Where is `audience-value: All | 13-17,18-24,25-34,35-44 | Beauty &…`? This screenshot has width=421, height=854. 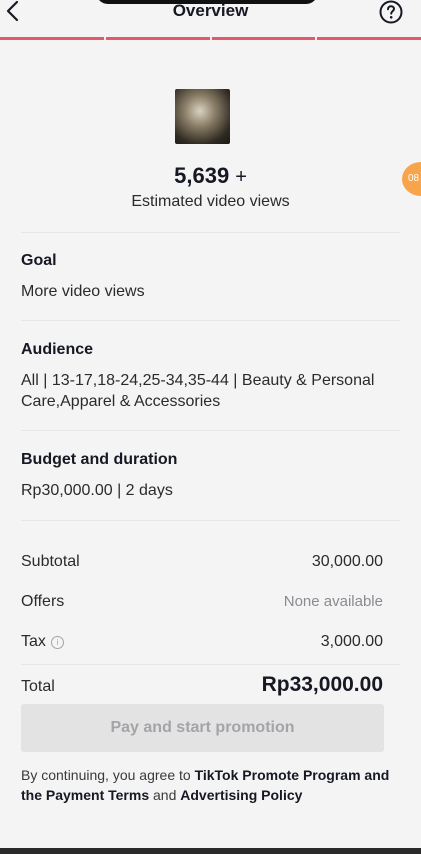
audience-value: All | 13-17,18-24,25-34,35-44 | Beauty &… is located at coordinates (198, 391).